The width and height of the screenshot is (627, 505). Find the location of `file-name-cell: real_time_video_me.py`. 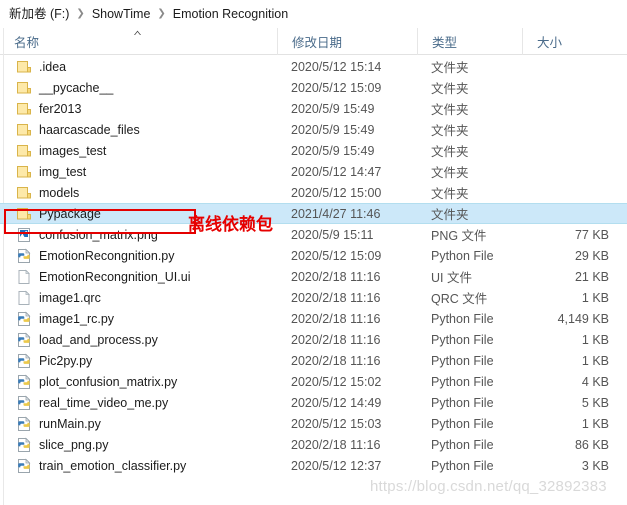

file-name-cell: real_time_video_me.py is located at coordinates (138, 402).